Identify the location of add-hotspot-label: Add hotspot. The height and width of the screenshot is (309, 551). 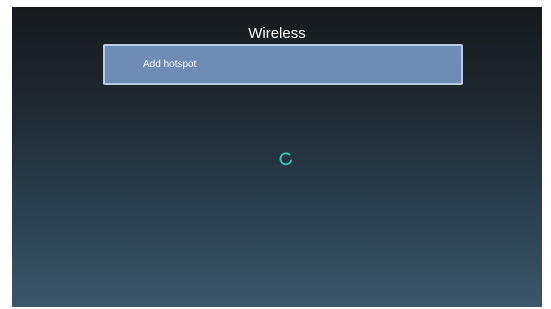
(170, 64).